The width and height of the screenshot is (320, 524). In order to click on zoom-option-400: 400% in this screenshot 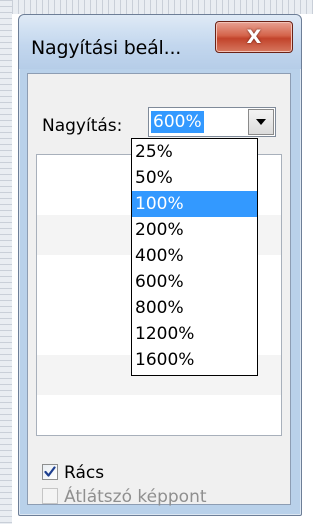, I will do `click(194, 256)`.